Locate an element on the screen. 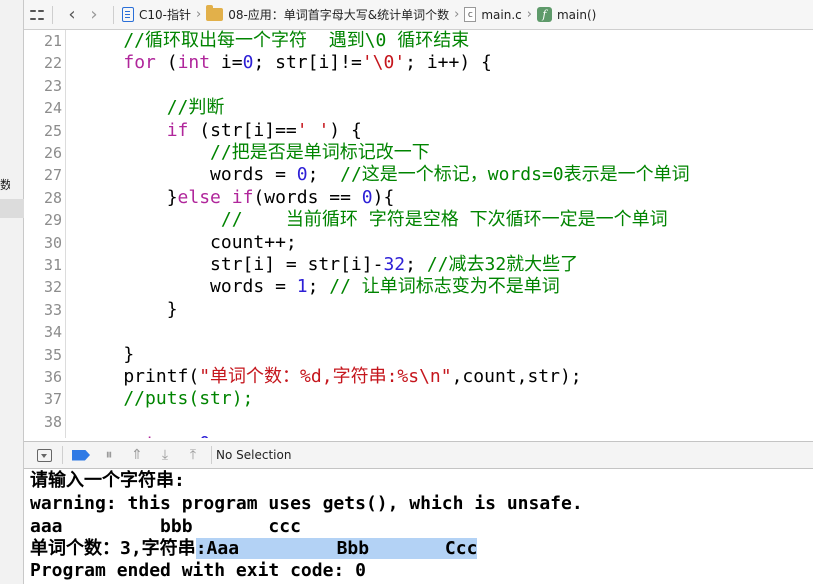 The image size is (813, 584). console-line: 请输入一个字符串: is located at coordinates (107, 480).